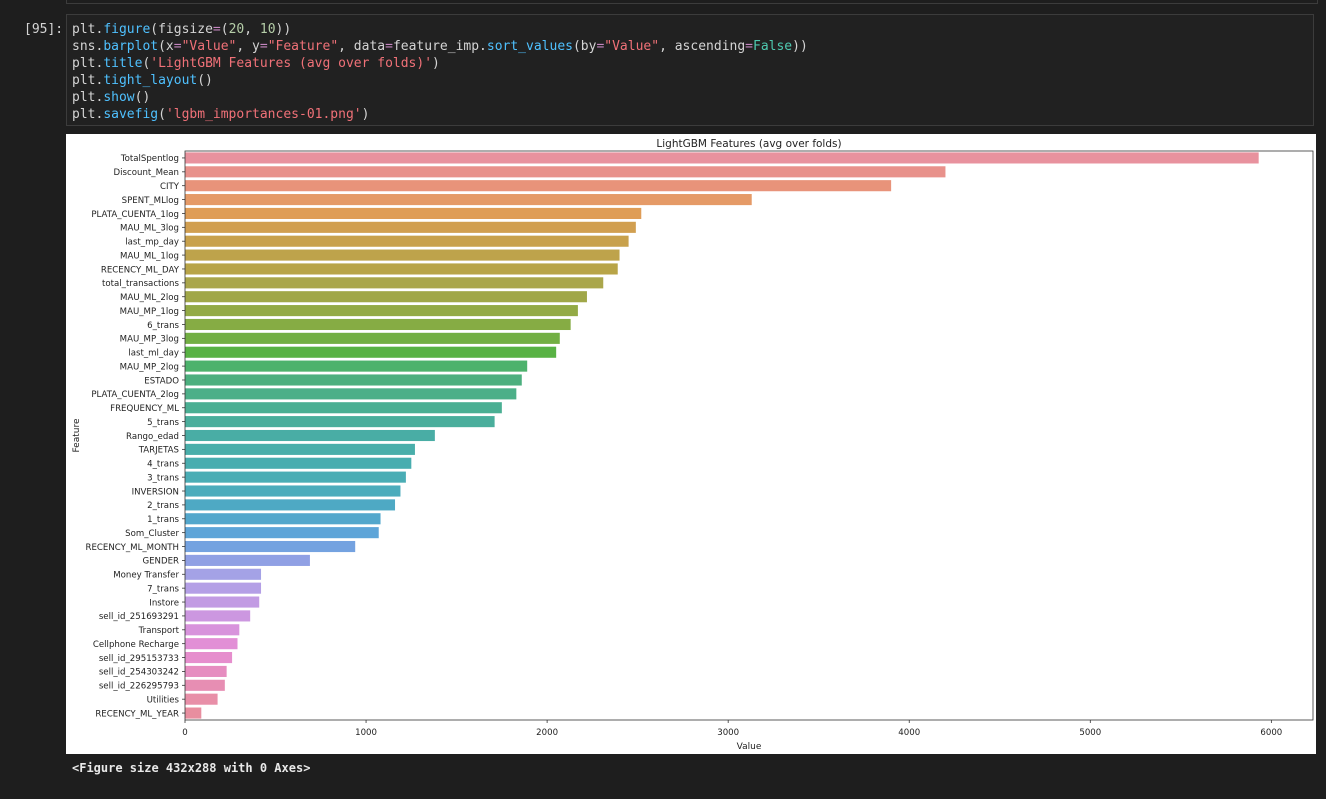 This screenshot has height=799, width=1326. Describe the element at coordinates (149, 340) in the screenshot. I see `y-tick-label: MAU_MP_3log` at that location.